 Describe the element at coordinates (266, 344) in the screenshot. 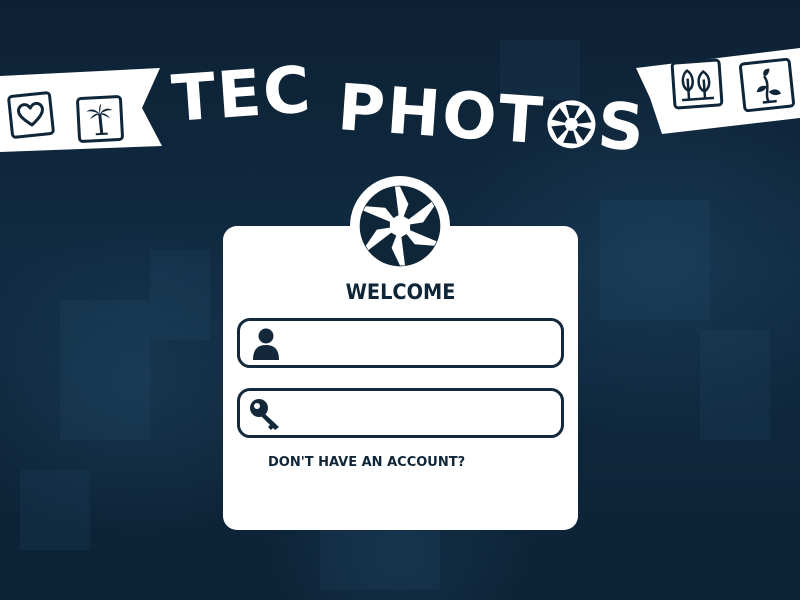

I see `user-icon` at that location.